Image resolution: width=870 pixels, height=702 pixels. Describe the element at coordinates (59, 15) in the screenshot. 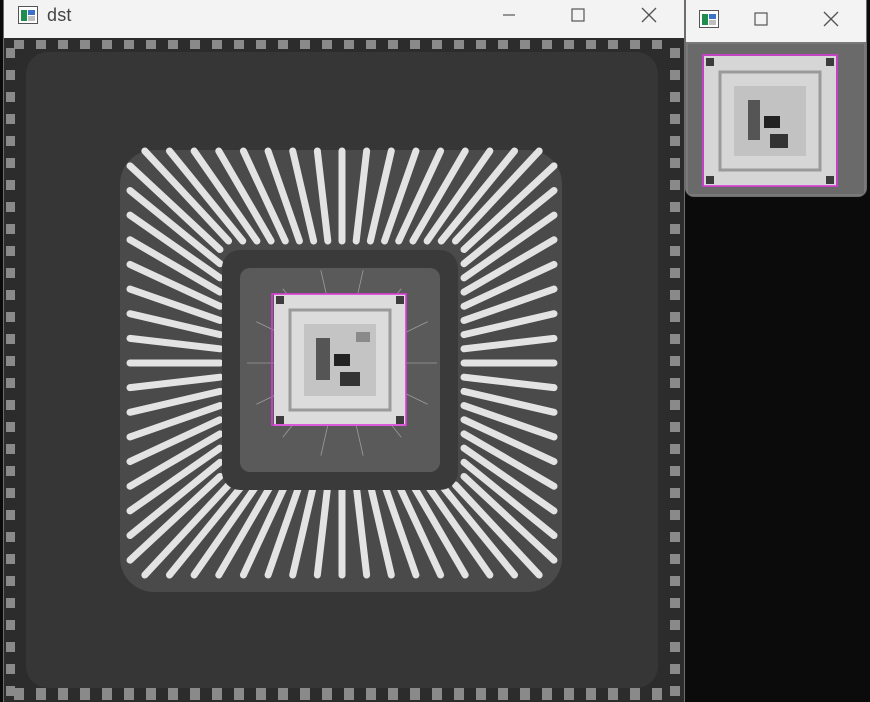

I see `window-title: dst` at that location.